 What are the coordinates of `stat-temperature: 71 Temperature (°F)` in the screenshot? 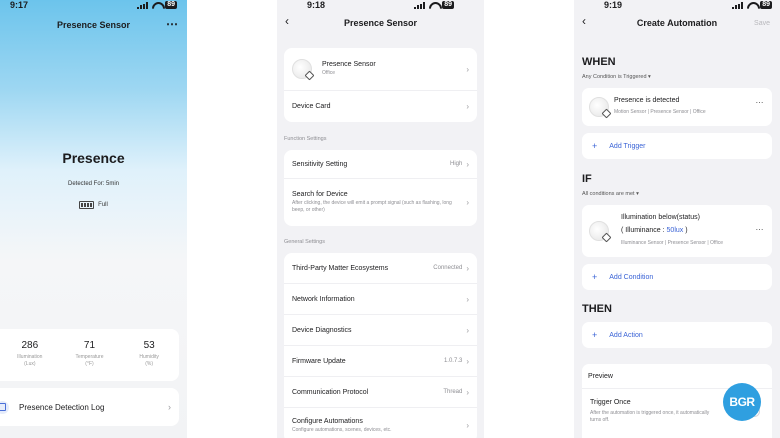 It's located at (89, 353).